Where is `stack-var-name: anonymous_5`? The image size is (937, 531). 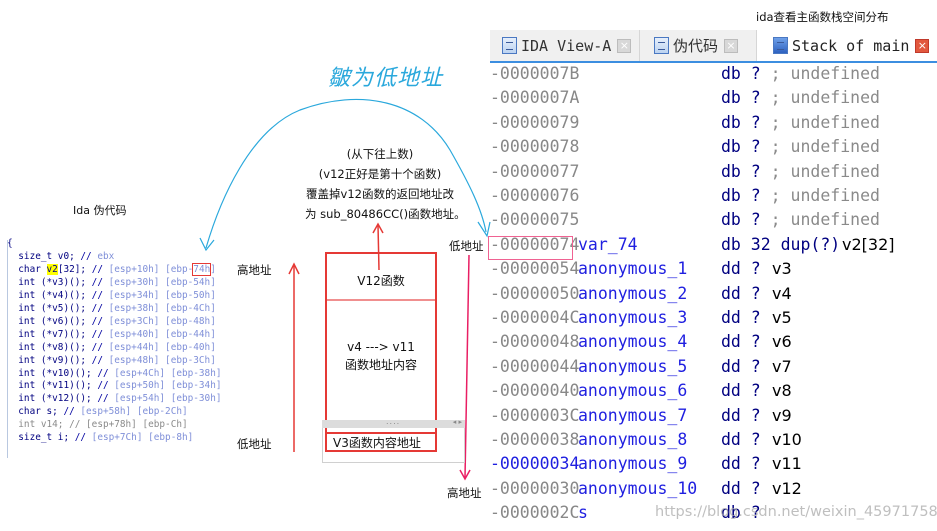
stack-var-name: anonymous_5 is located at coordinates (633, 366).